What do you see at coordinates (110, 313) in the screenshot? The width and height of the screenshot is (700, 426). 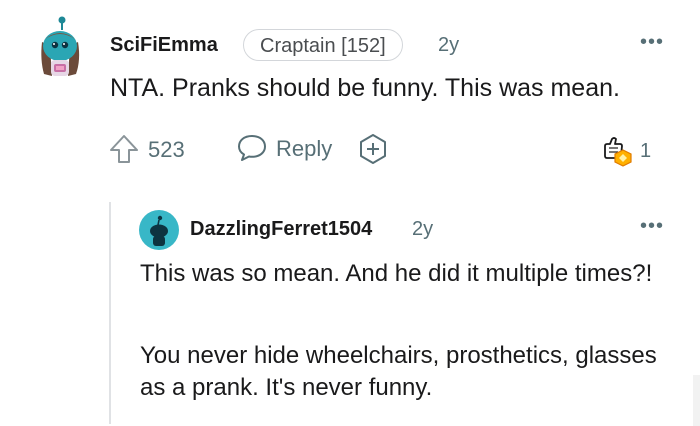 I see `thread-line` at bounding box center [110, 313].